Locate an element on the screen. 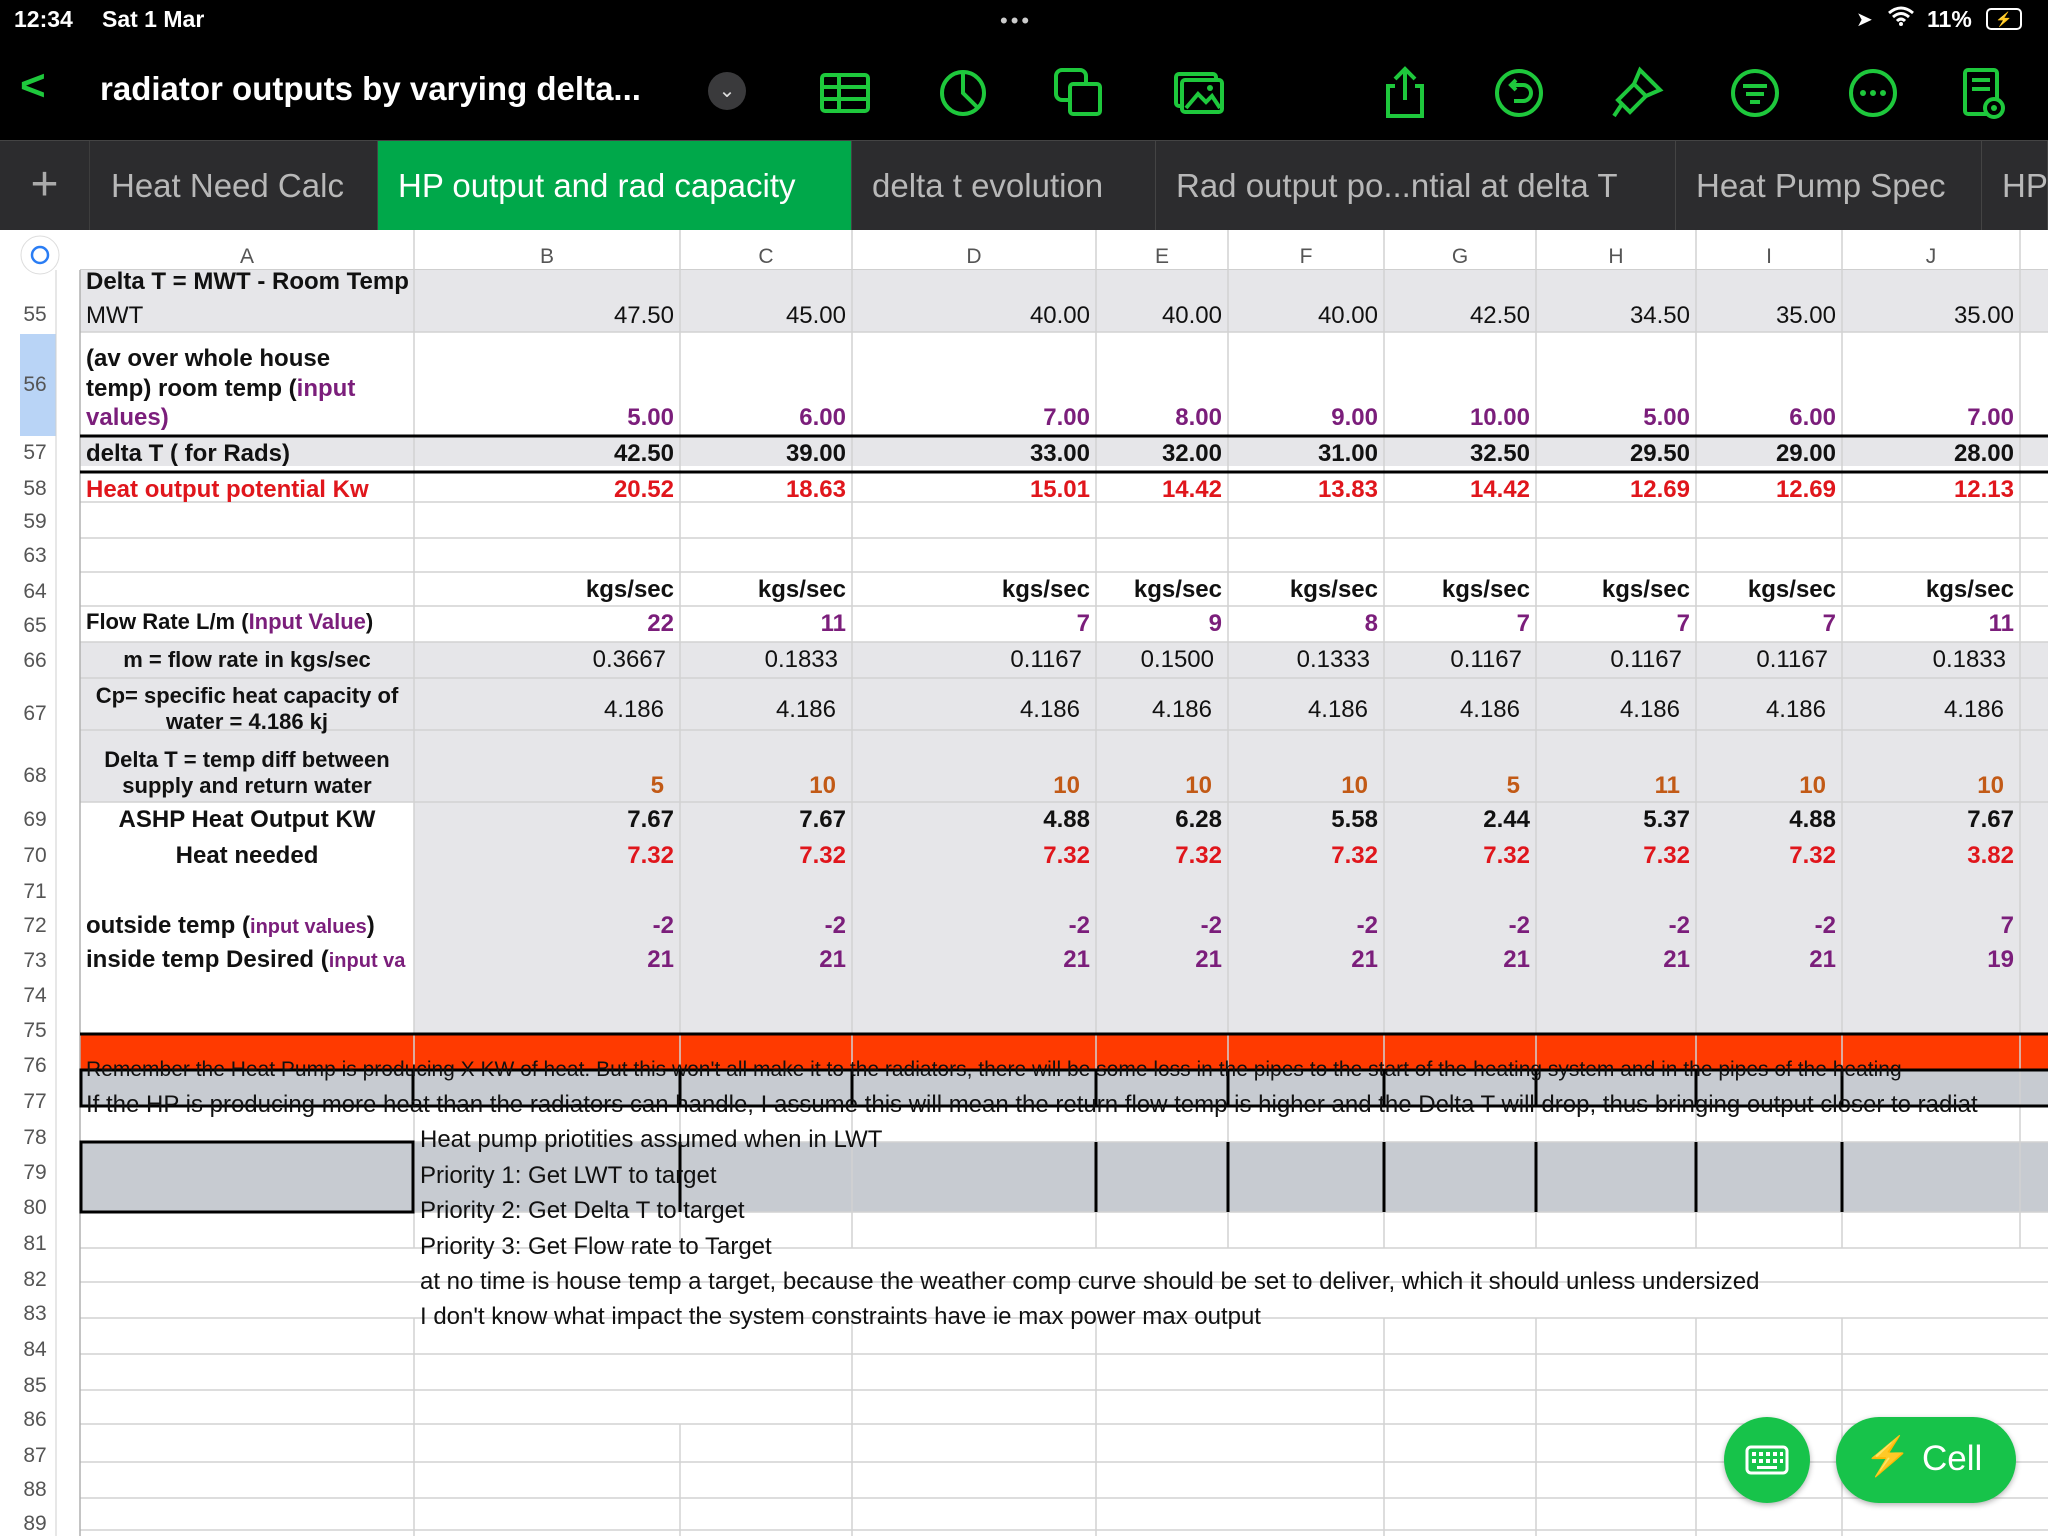  row-header: 80 is located at coordinates (35, 1208).